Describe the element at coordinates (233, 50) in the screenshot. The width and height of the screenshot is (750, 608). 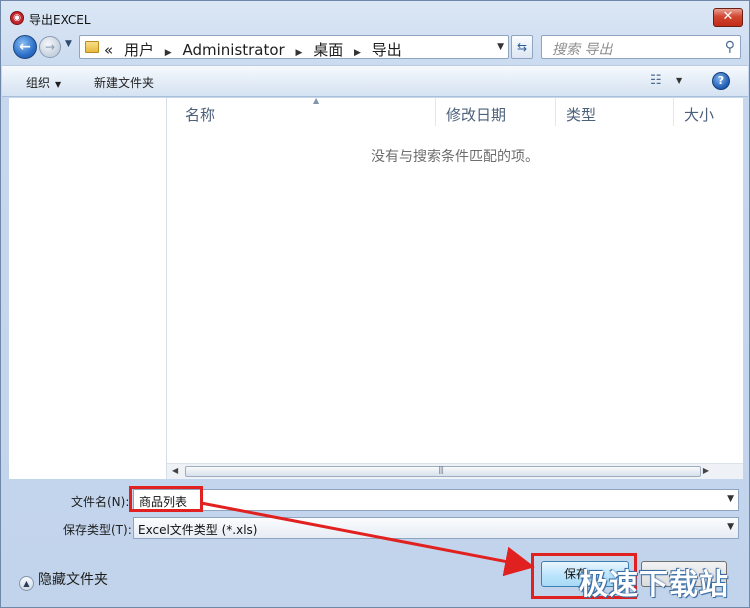
I see `breadcrumb-item-administrator: Administrator` at that location.